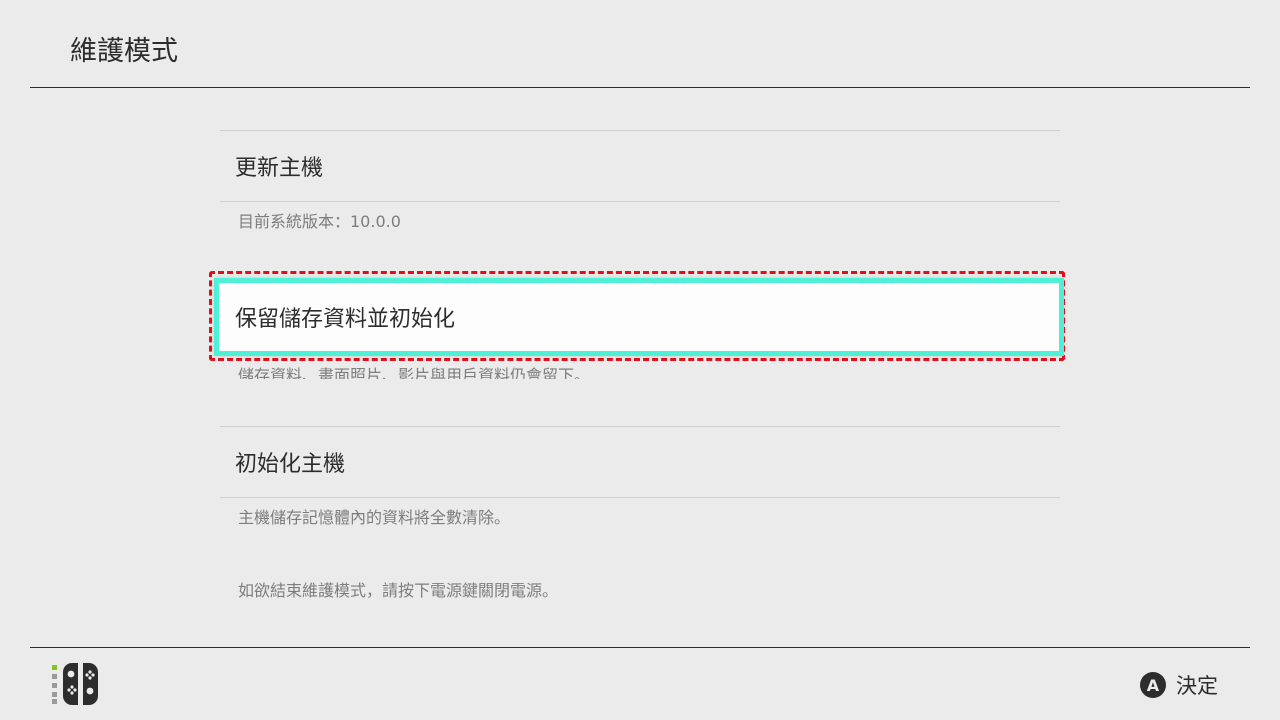 The image size is (1280, 720). What do you see at coordinates (1153, 685) in the screenshot?
I see `a-button-icon: A` at bounding box center [1153, 685].